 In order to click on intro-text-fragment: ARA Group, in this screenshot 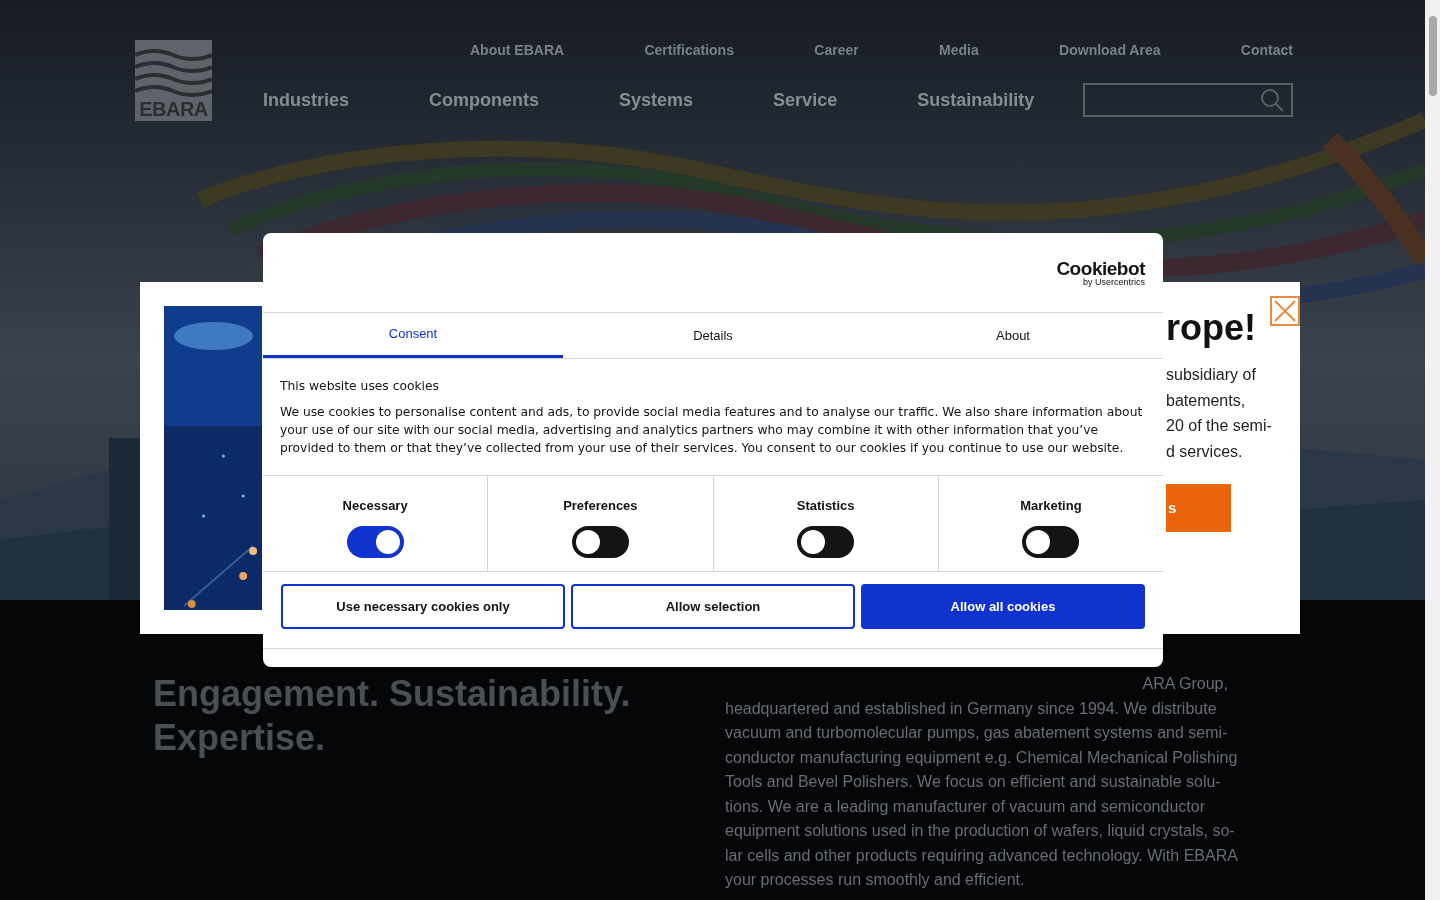, I will do `click(1185, 684)`.